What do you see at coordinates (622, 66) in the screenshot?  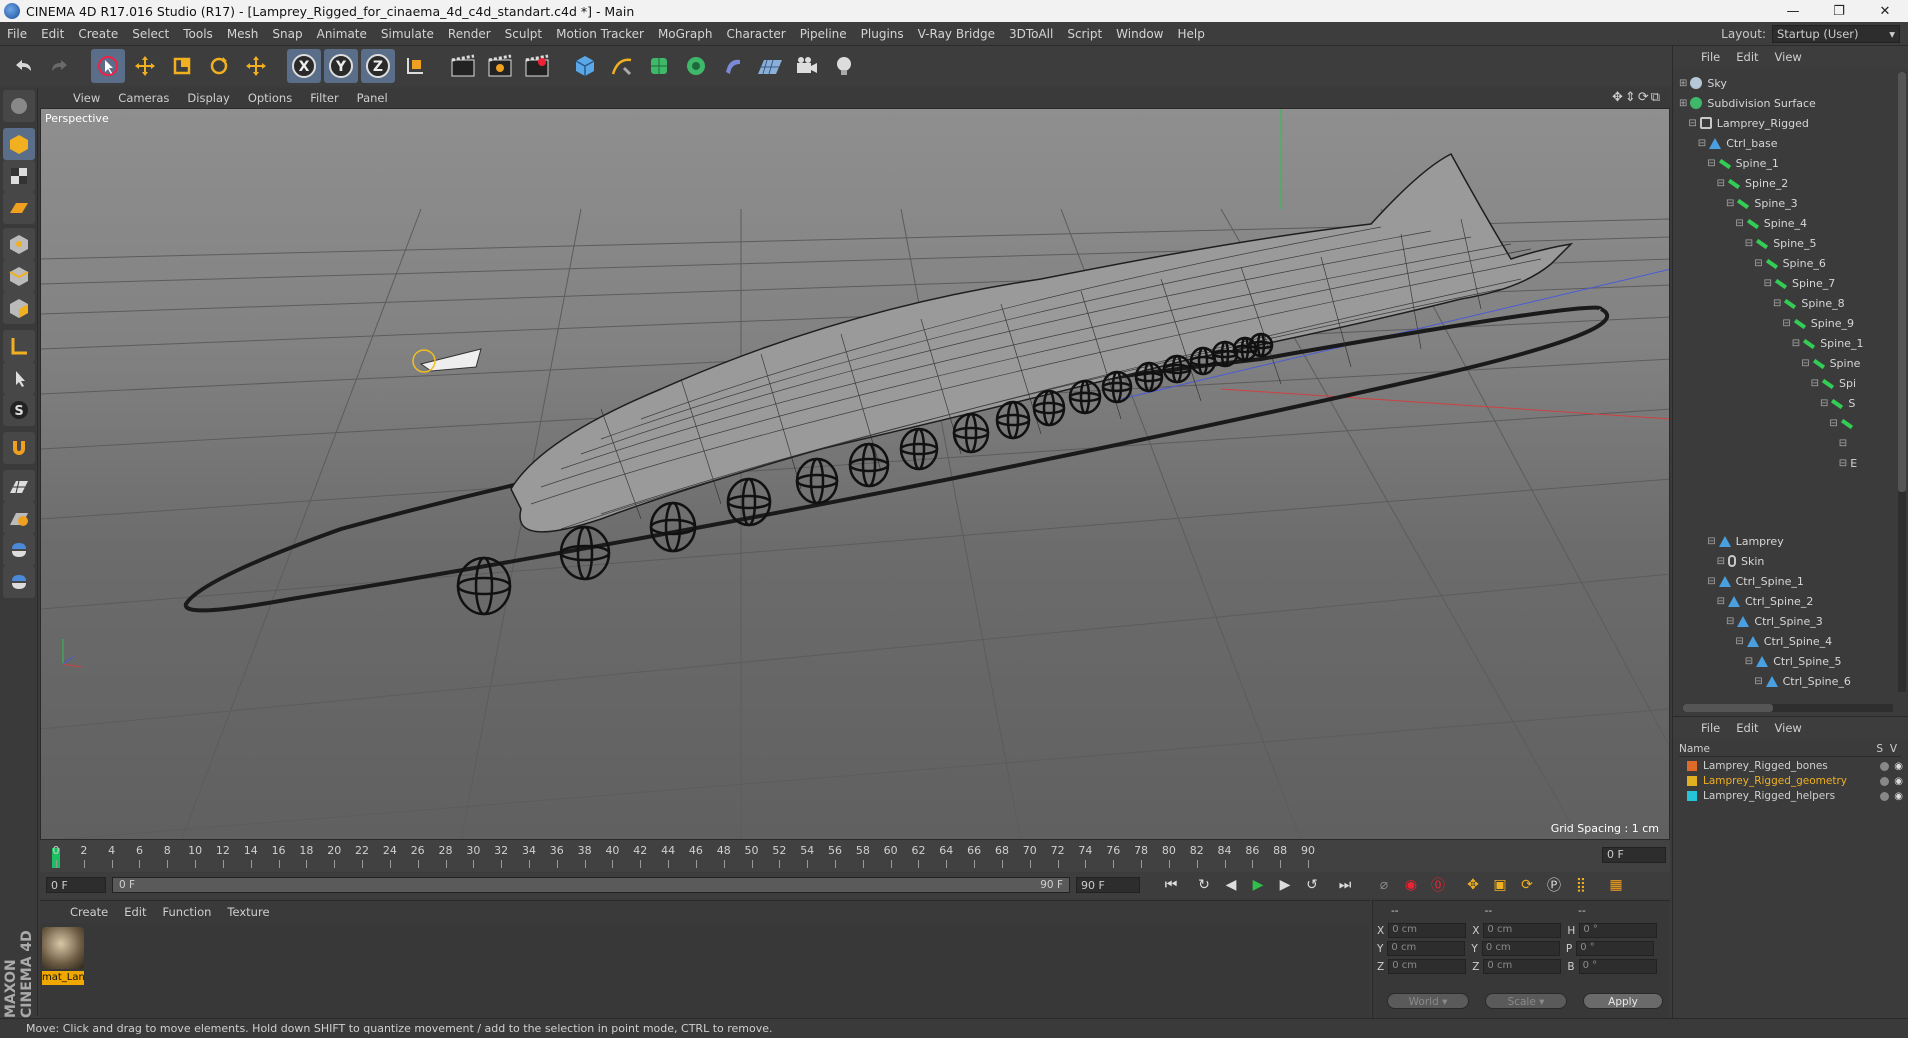 I see `spline-pen-icon` at bounding box center [622, 66].